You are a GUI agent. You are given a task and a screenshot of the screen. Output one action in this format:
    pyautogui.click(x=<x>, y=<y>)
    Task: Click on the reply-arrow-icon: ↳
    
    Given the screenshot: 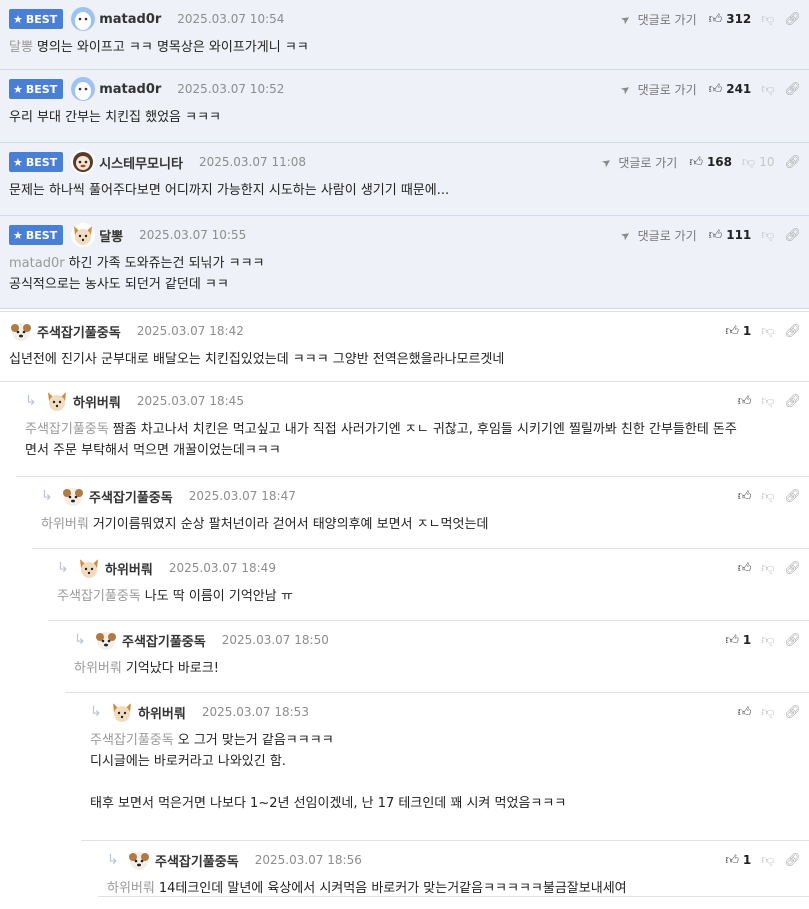 What is the action you would take?
    pyautogui.click(x=47, y=496)
    